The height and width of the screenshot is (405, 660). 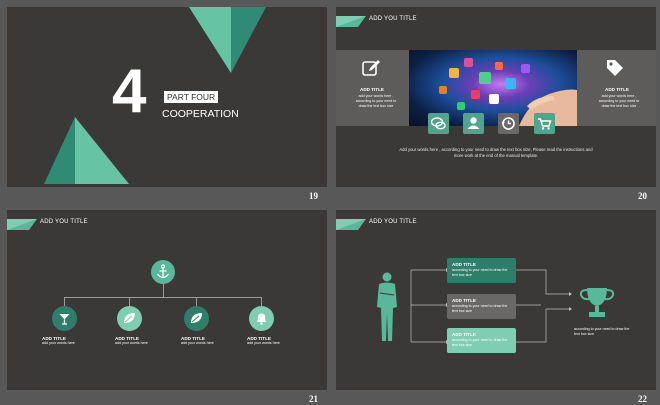 What do you see at coordinates (129, 91) in the screenshot?
I see `part-number: 4` at bounding box center [129, 91].